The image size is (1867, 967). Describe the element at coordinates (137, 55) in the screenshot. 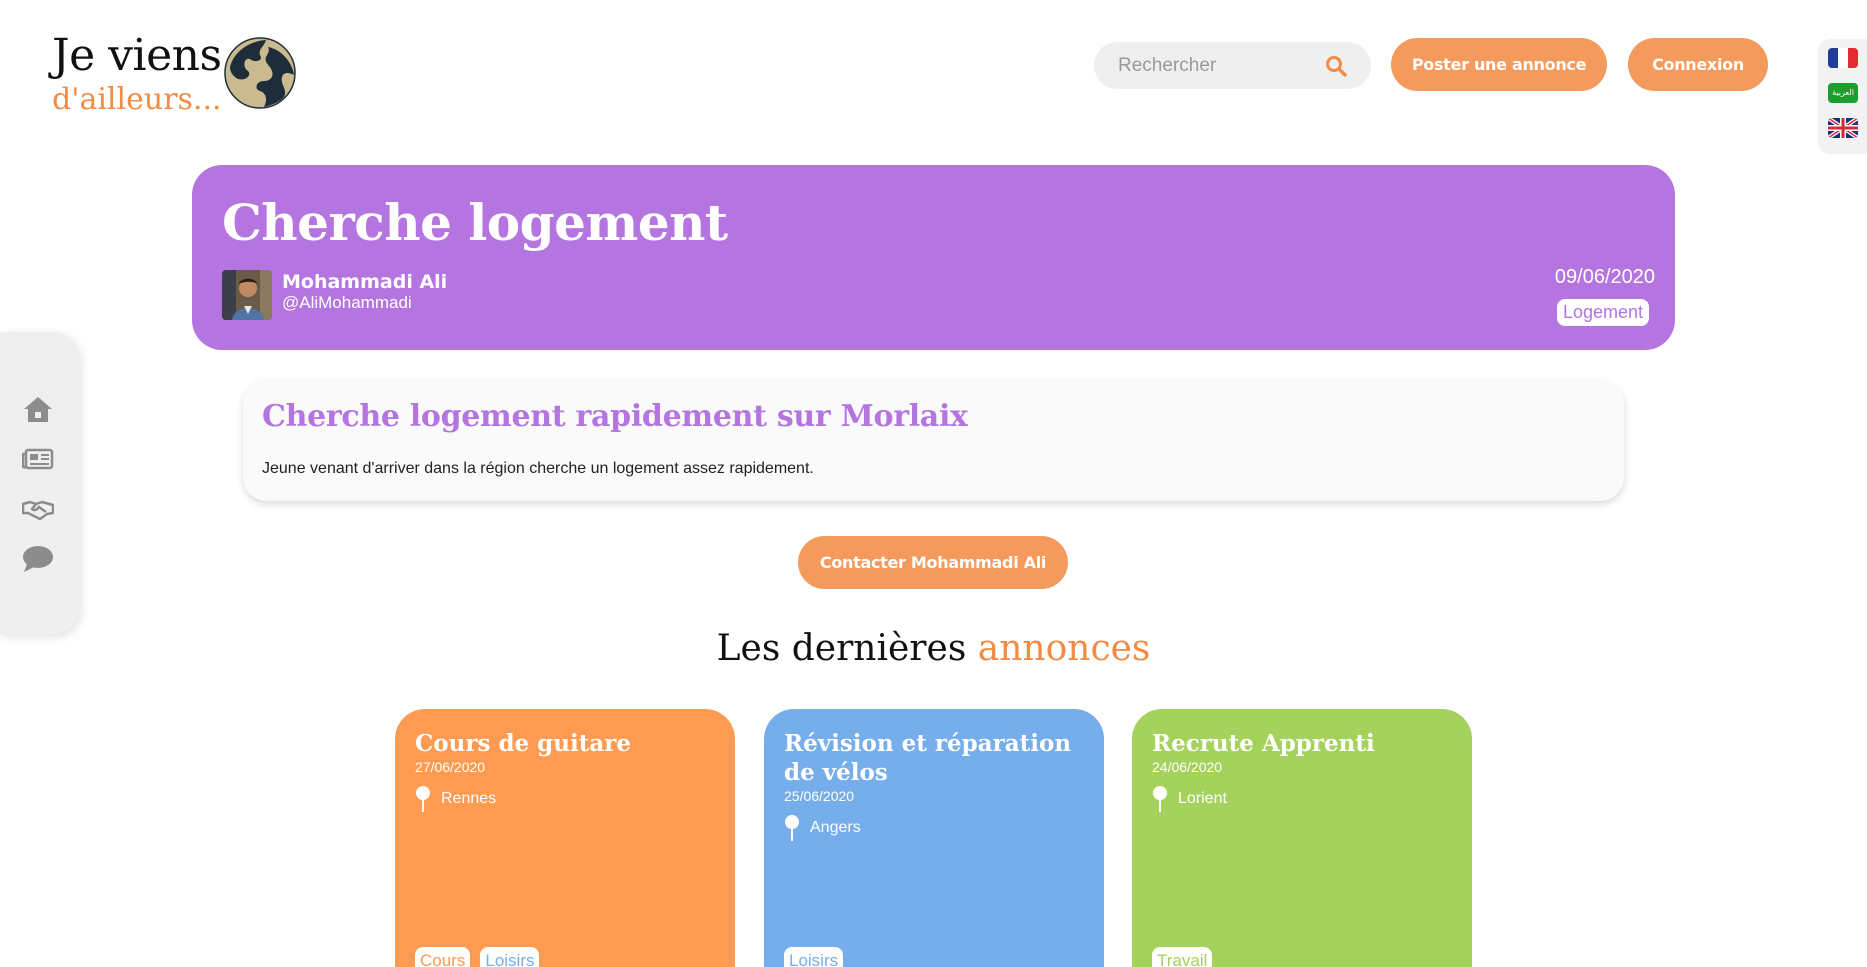

I see `logo-title: Je viens` at that location.